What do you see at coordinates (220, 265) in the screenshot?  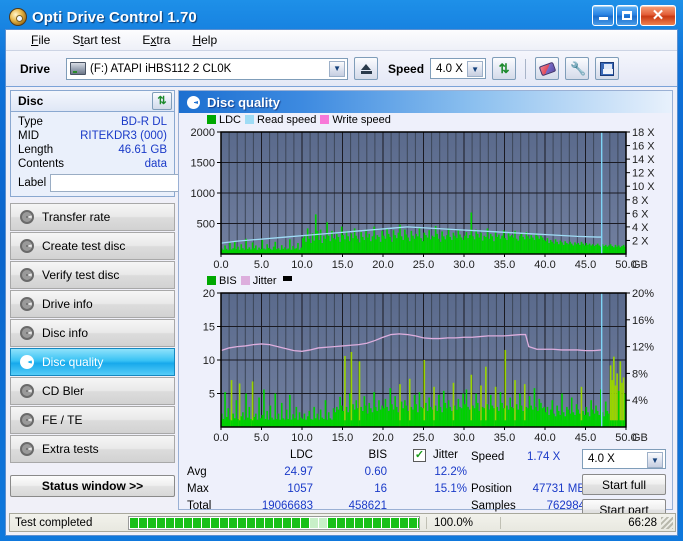 I see `svg-text: 0.0` at bounding box center [220, 265].